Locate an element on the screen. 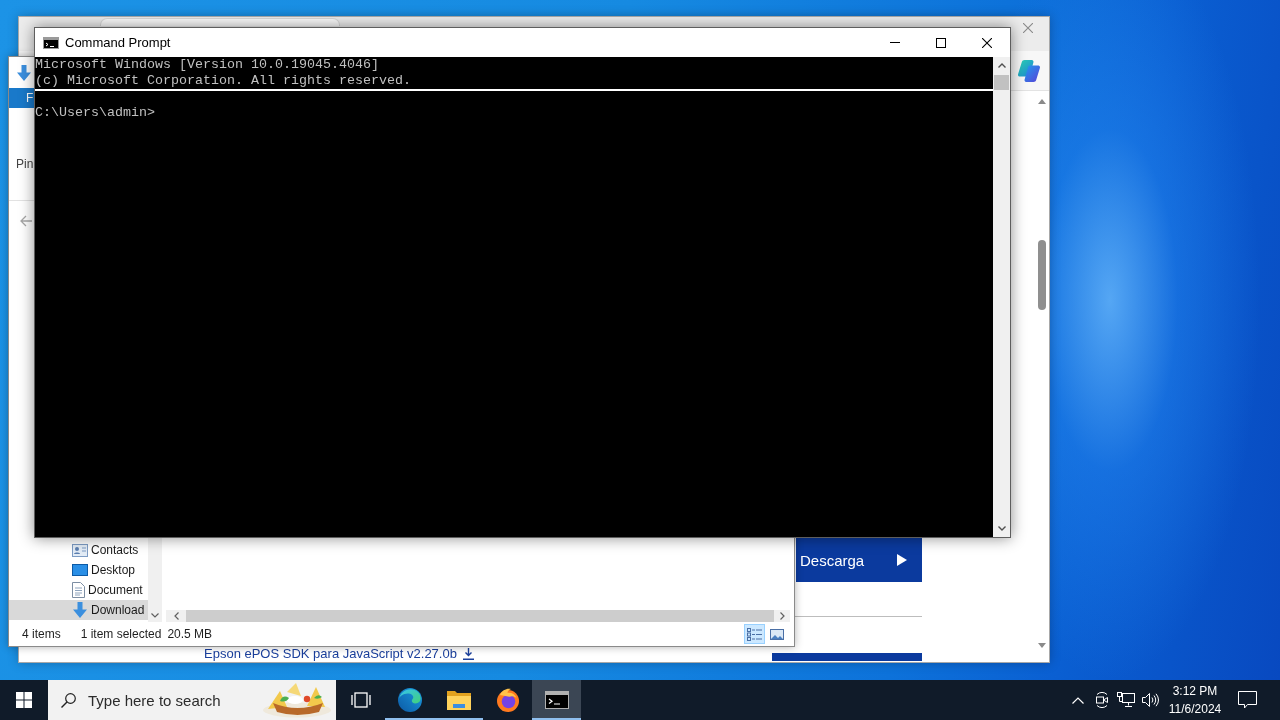  maximize-icon is located at coordinates (941, 42).